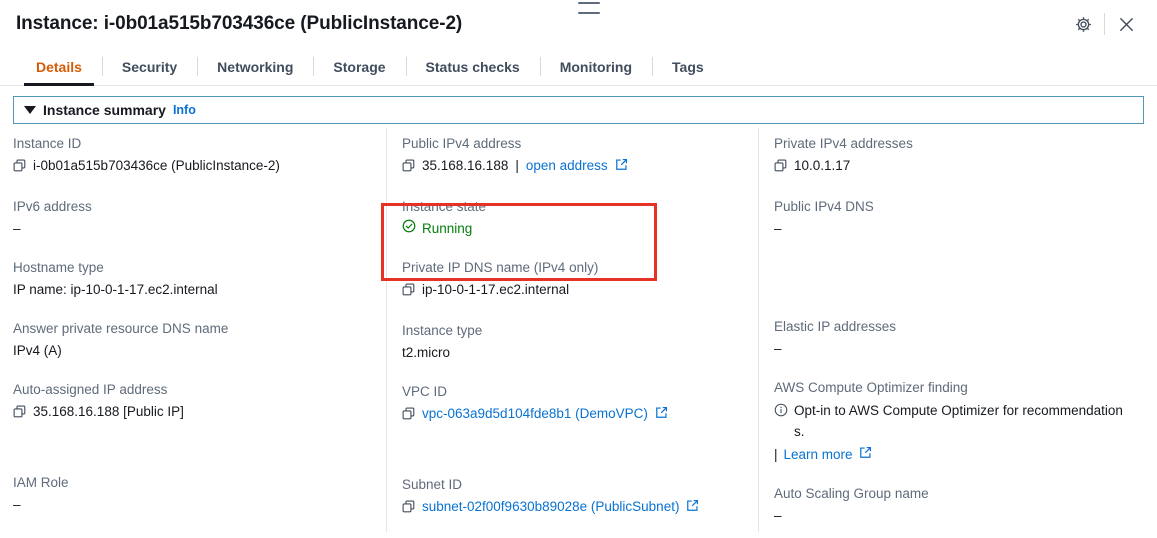  I want to click on tab-status-checks: Status checks, so click(472, 66).